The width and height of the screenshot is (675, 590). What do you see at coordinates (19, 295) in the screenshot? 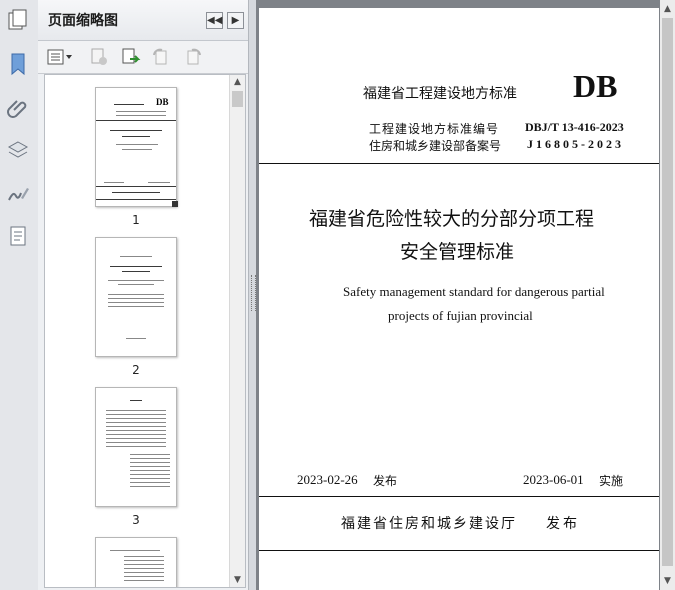
I see `navigation-tool-strip` at bounding box center [19, 295].